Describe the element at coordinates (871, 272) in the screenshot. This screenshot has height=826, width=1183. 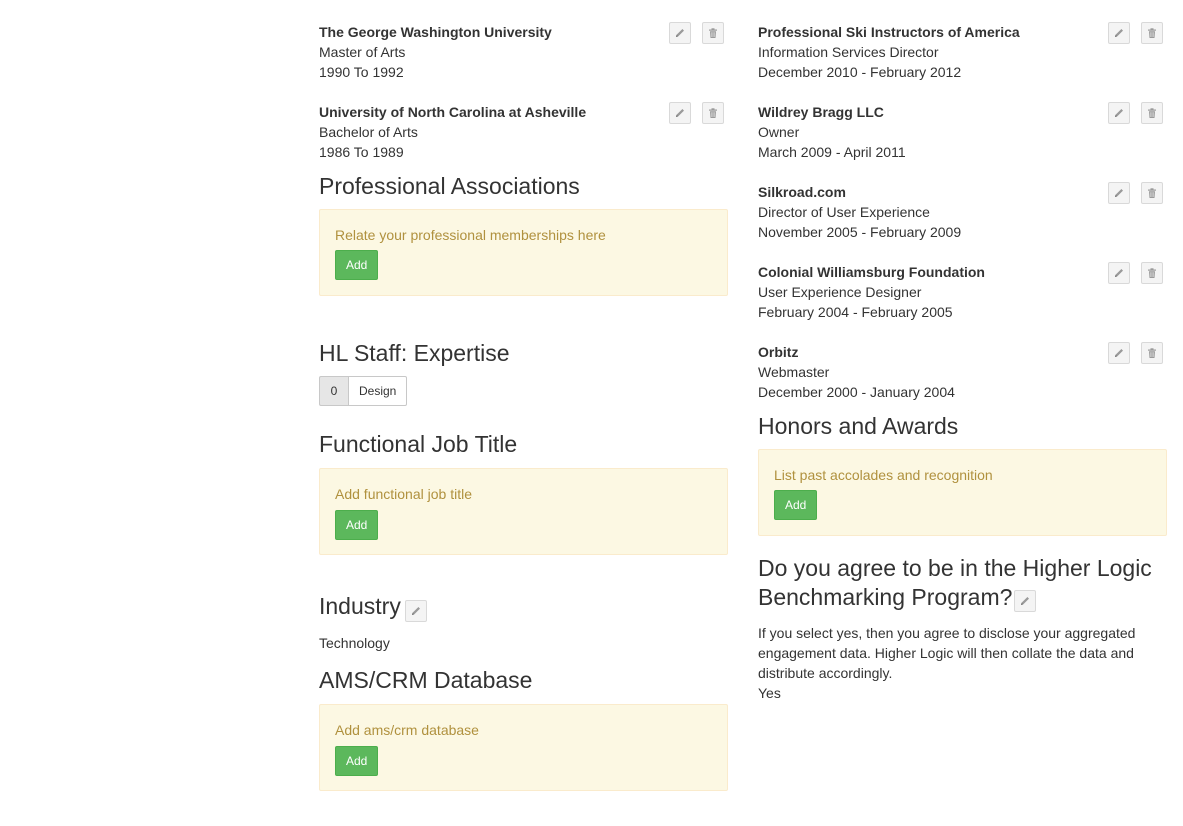
I see `experience-company: Colonial Williamsburg Foundation` at that location.